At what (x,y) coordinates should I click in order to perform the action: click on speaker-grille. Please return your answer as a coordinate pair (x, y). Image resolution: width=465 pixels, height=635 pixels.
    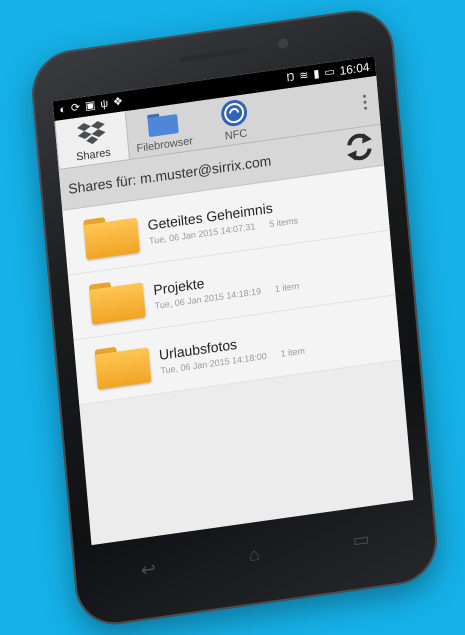
    Looking at the image, I should click on (214, 55).